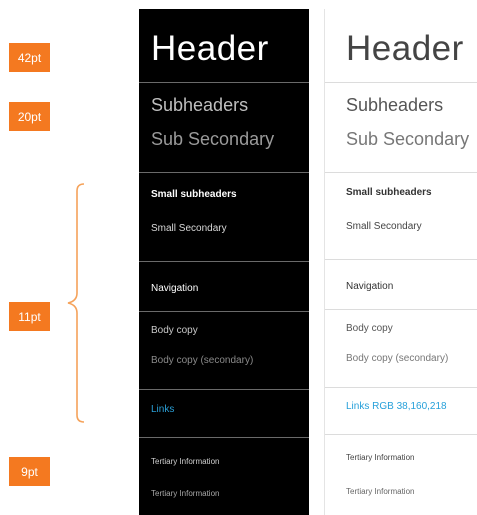 The image size is (477, 515). What do you see at coordinates (396, 406) in the screenshot?
I see `link-text: Links RGB 38,160,218` at bounding box center [396, 406].